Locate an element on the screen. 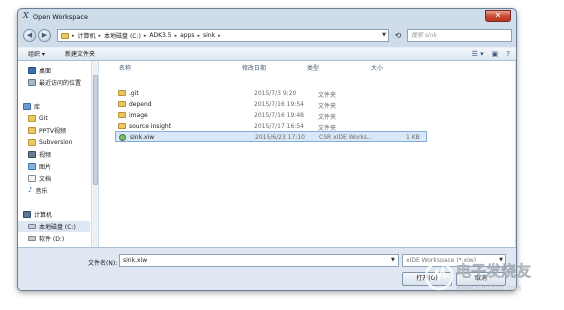 This screenshot has height=310, width=564. sidebar-item-label: 视频 is located at coordinates (45, 155).